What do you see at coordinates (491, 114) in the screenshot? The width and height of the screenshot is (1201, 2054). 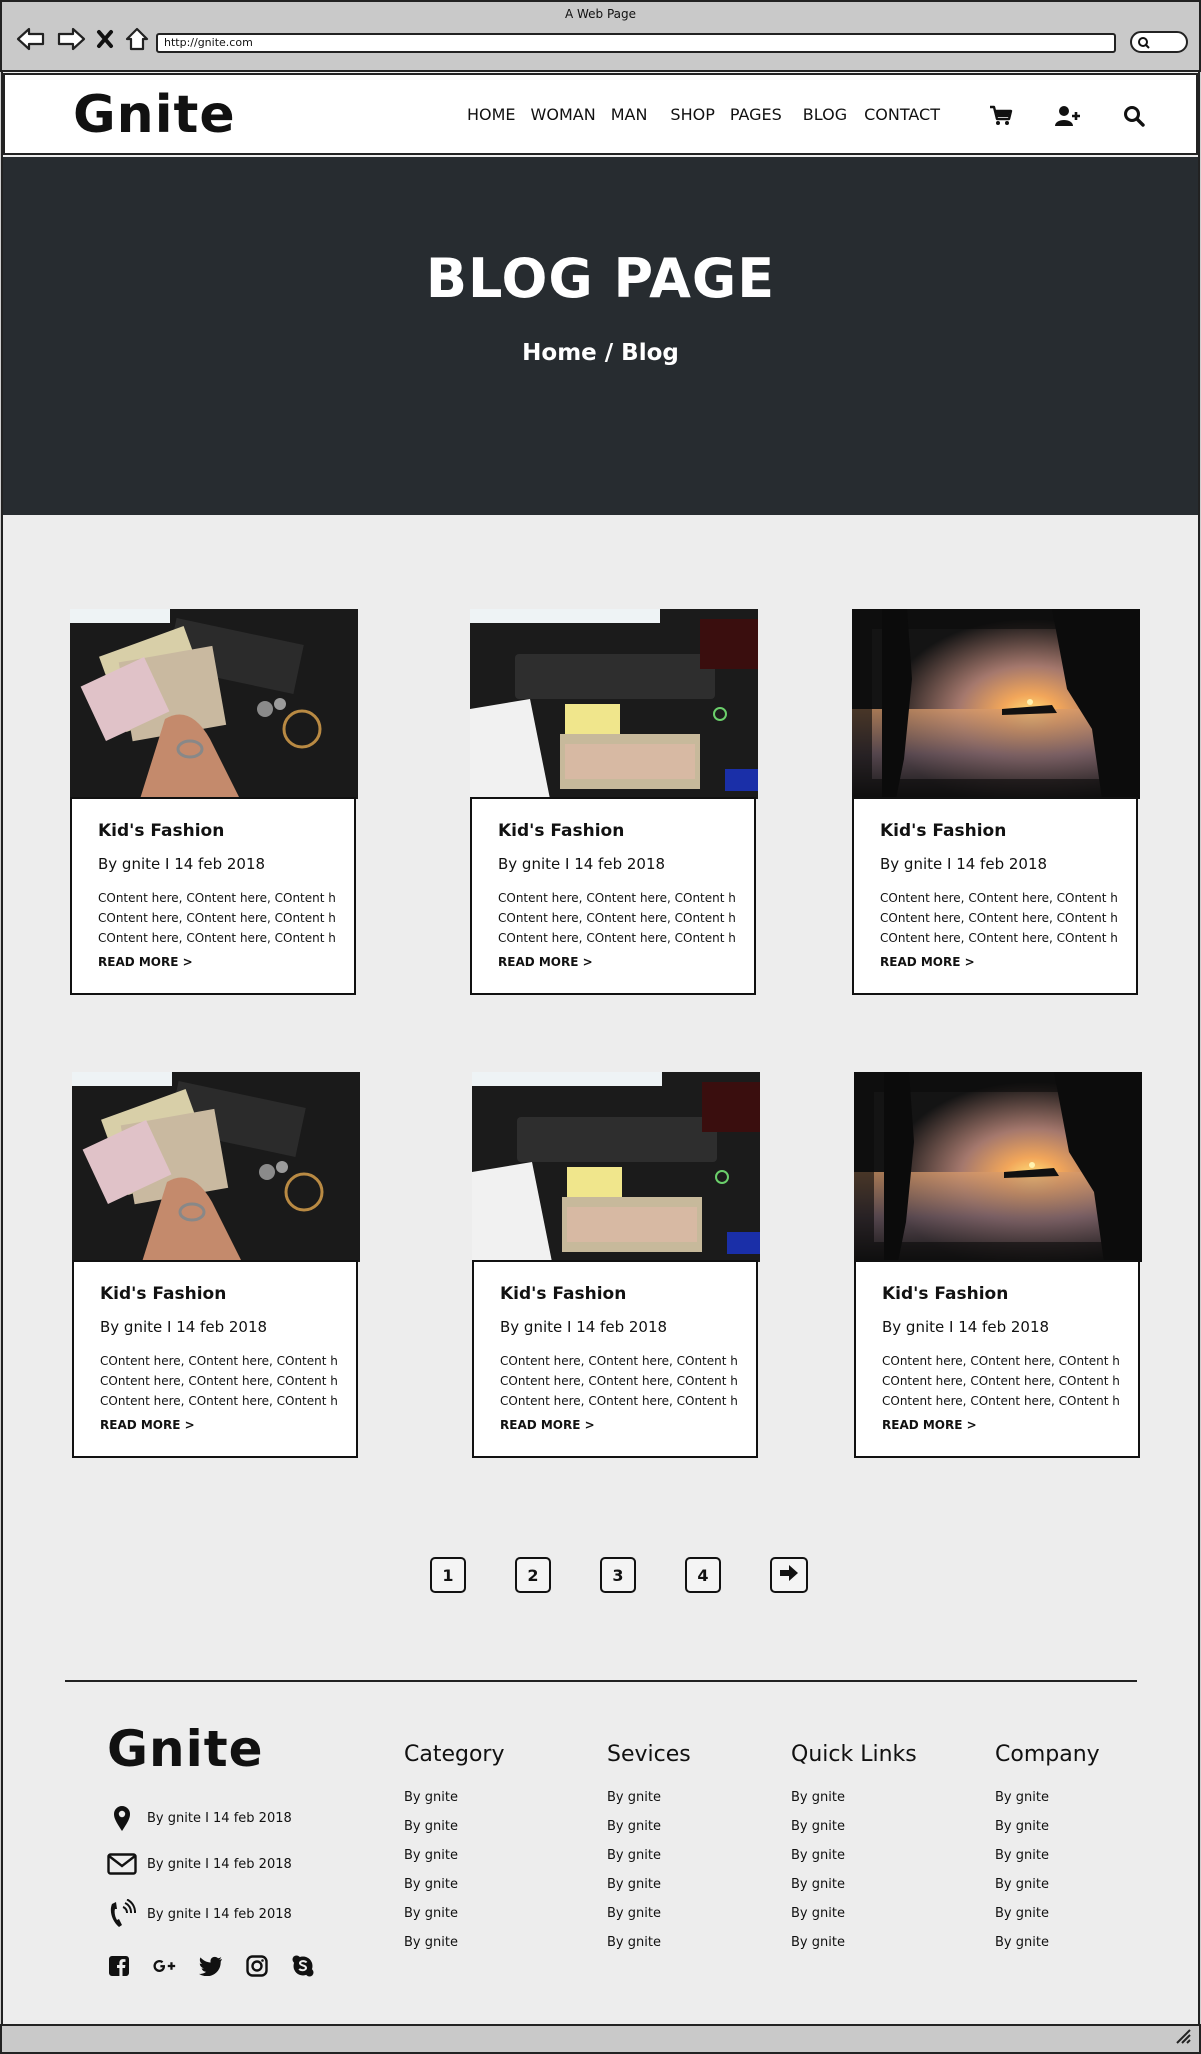 I see `nav-home: HOME` at bounding box center [491, 114].